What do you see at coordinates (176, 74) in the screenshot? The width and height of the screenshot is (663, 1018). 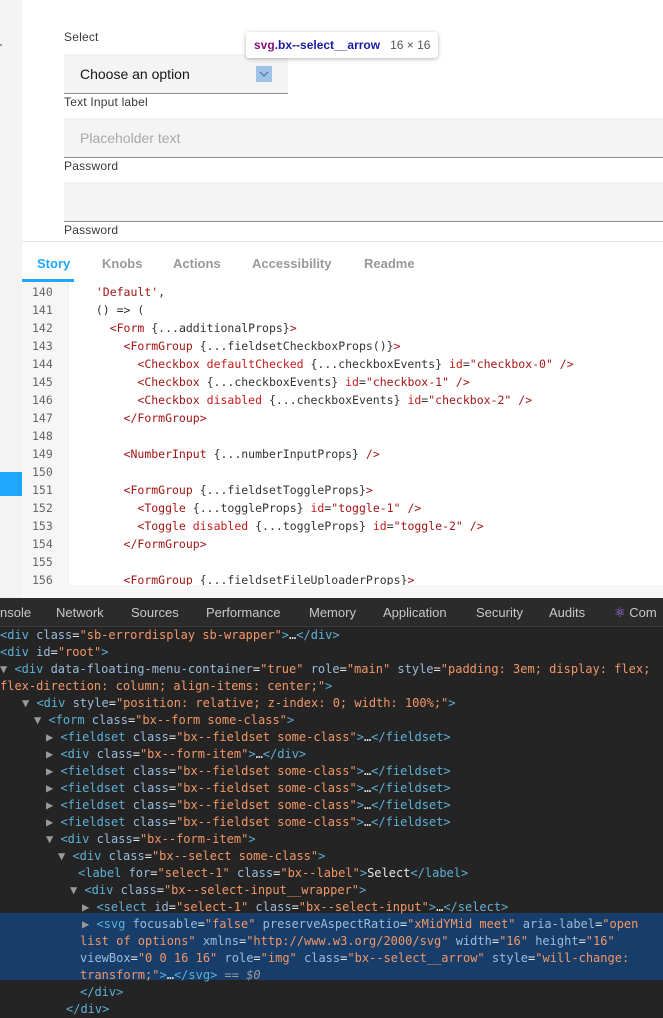 I see `select-input: Choose an option` at bounding box center [176, 74].